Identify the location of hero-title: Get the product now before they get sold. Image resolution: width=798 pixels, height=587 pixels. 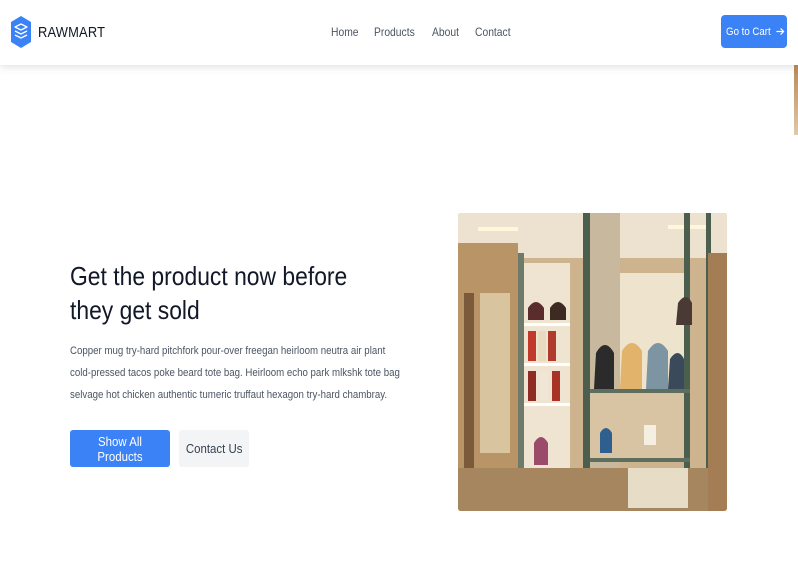
(219, 293).